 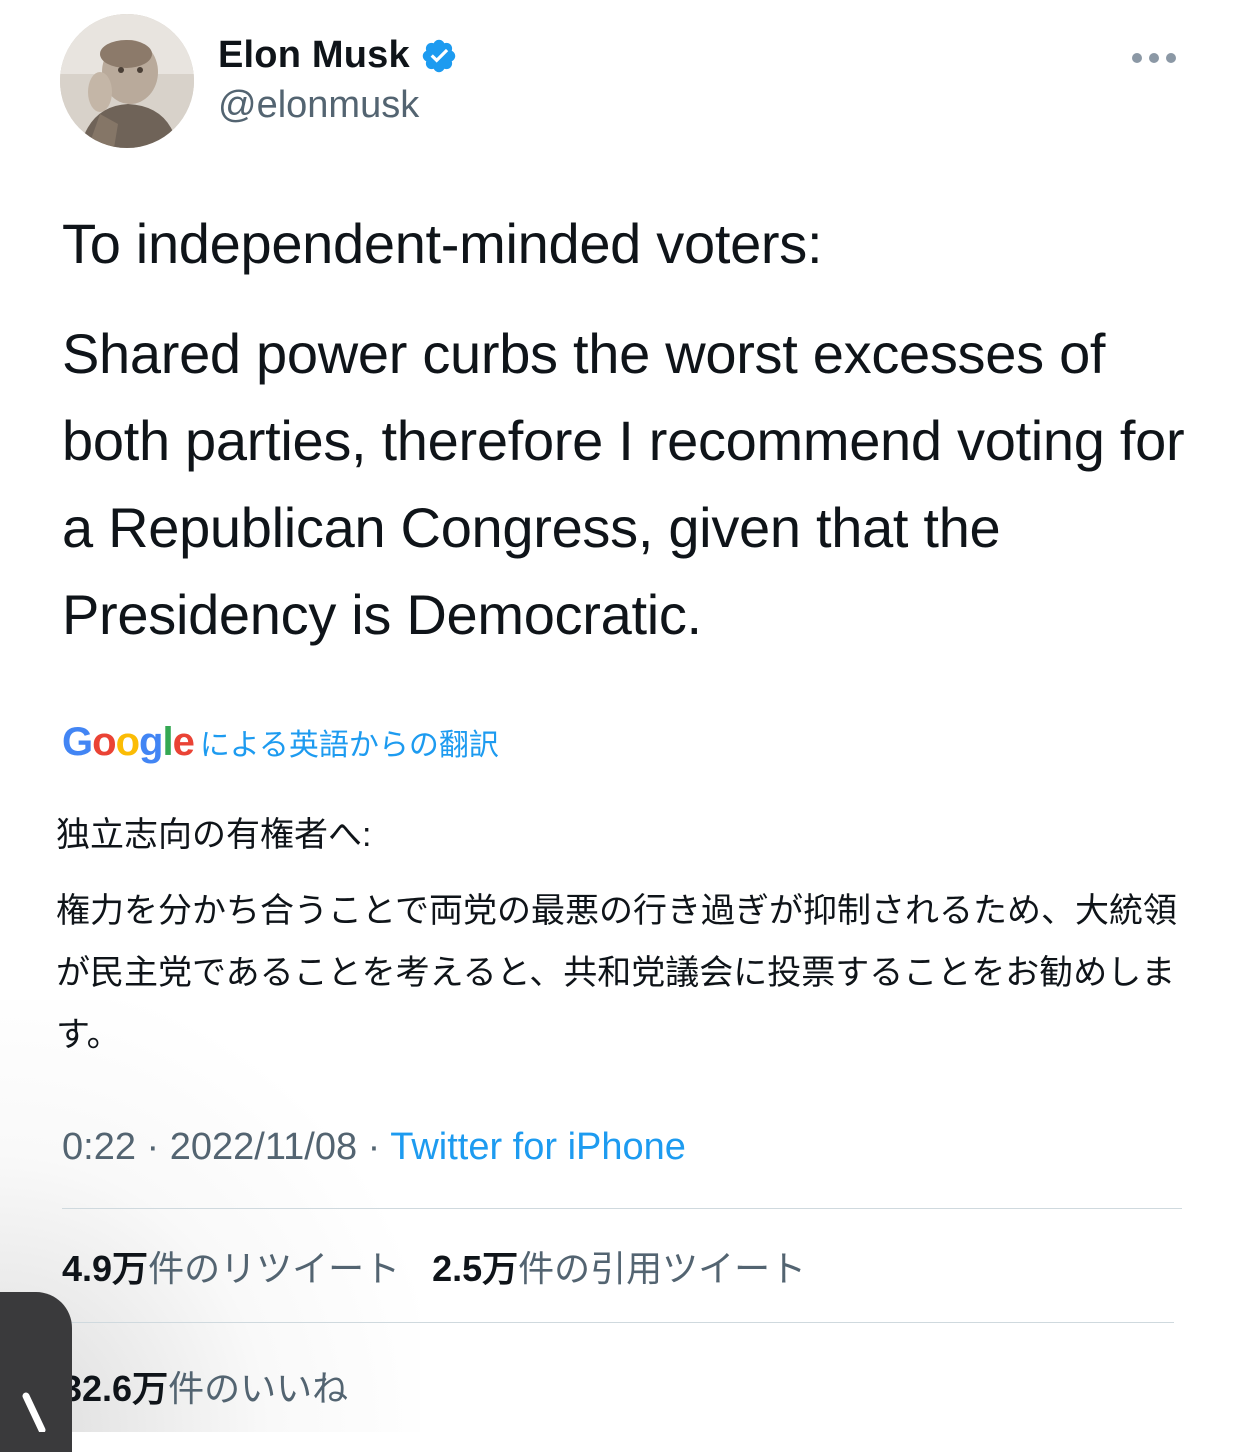 What do you see at coordinates (99, 1147) in the screenshot?
I see `tweet-time: 0:22` at bounding box center [99, 1147].